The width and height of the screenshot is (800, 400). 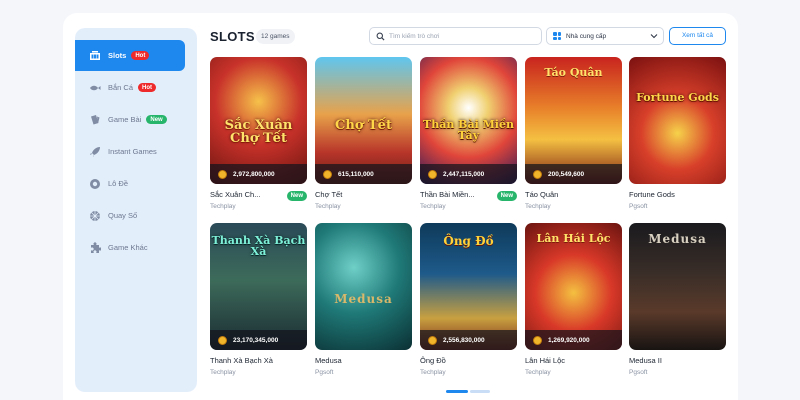 I want to click on sidebar-item-quay-so: Quay Số, so click(x=130, y=215).